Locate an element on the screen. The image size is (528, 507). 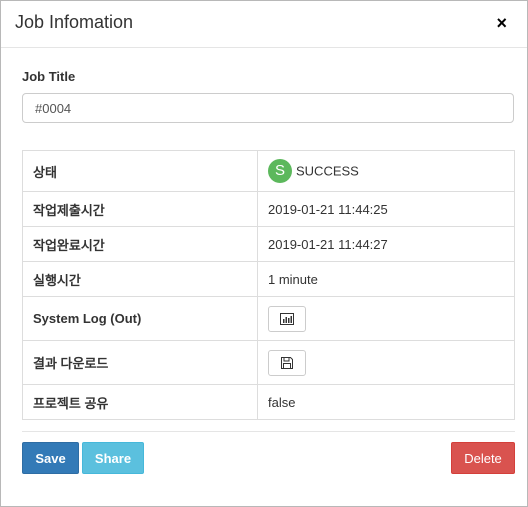
close-button: × is located at coordinates (501, 23).